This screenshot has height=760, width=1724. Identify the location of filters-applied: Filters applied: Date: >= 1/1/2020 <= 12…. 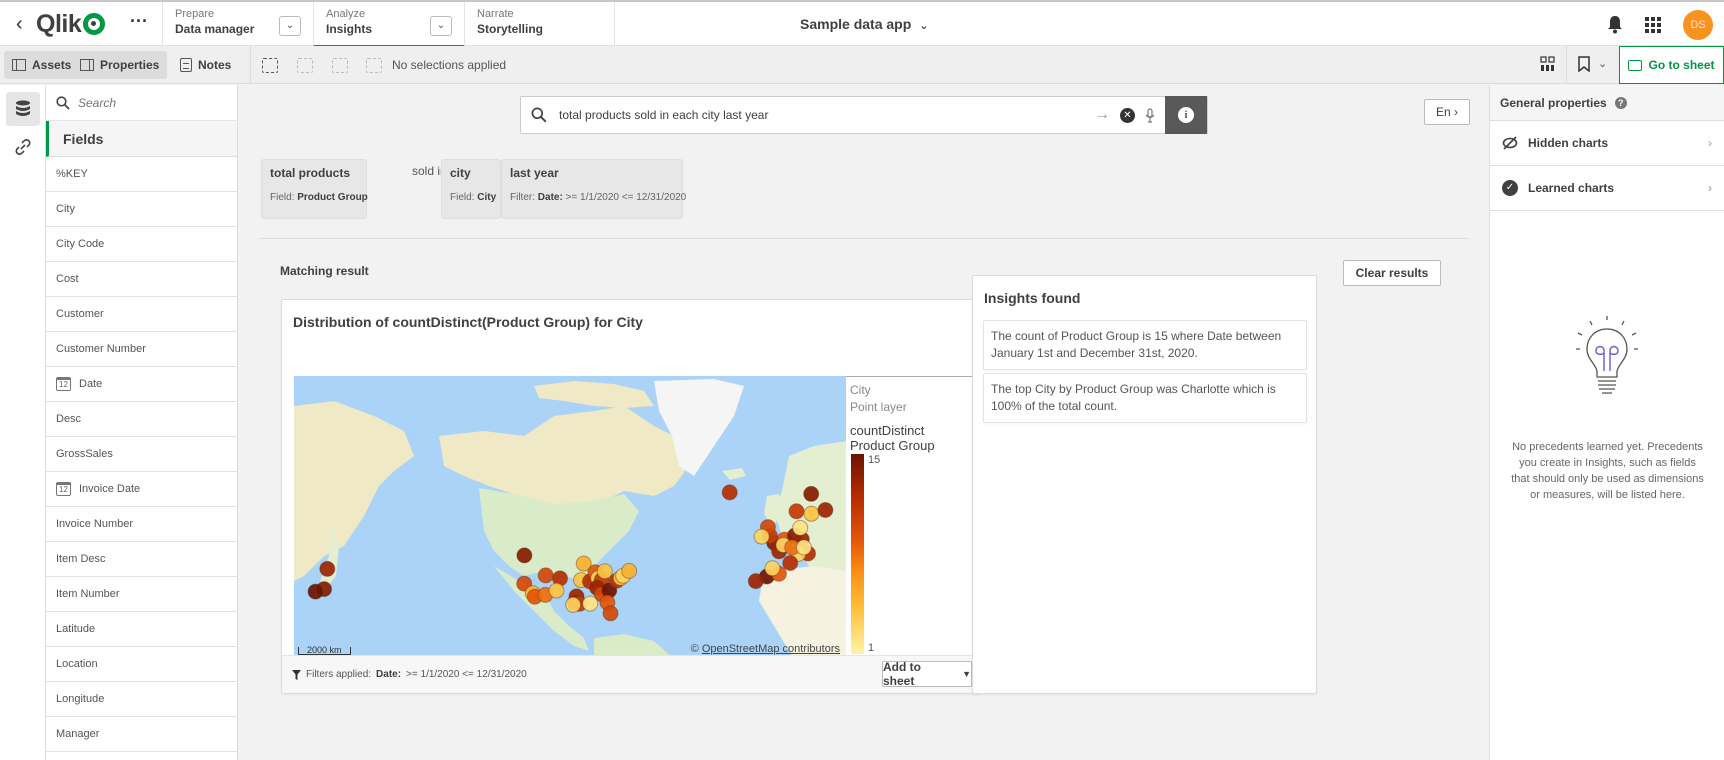
(409, 674).